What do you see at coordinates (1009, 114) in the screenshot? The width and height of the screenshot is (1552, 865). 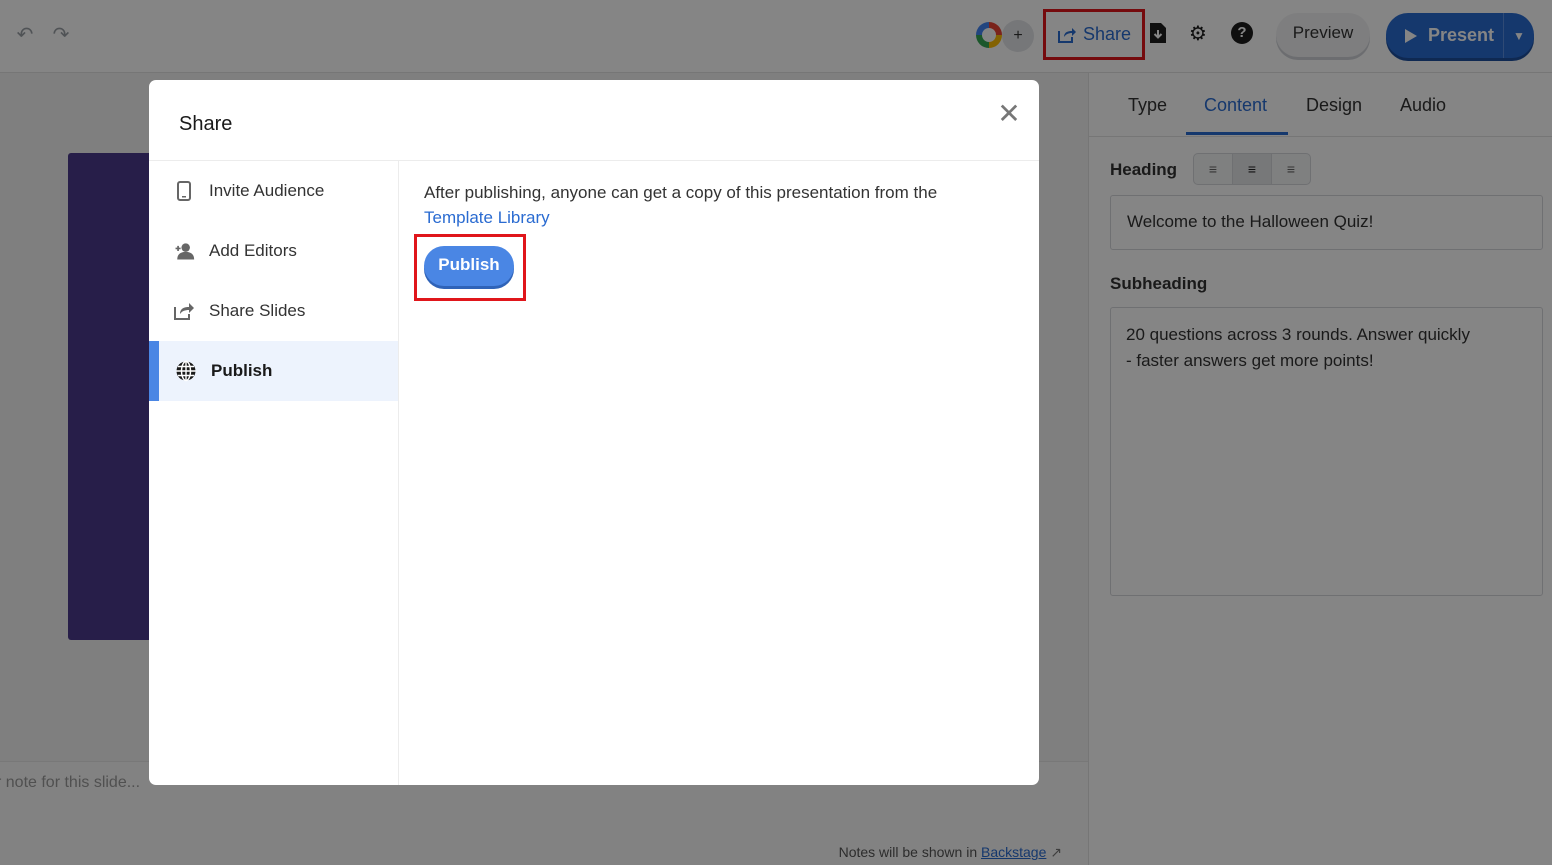 I see `close-icon: ✕` at bounding box center [1009, 114].